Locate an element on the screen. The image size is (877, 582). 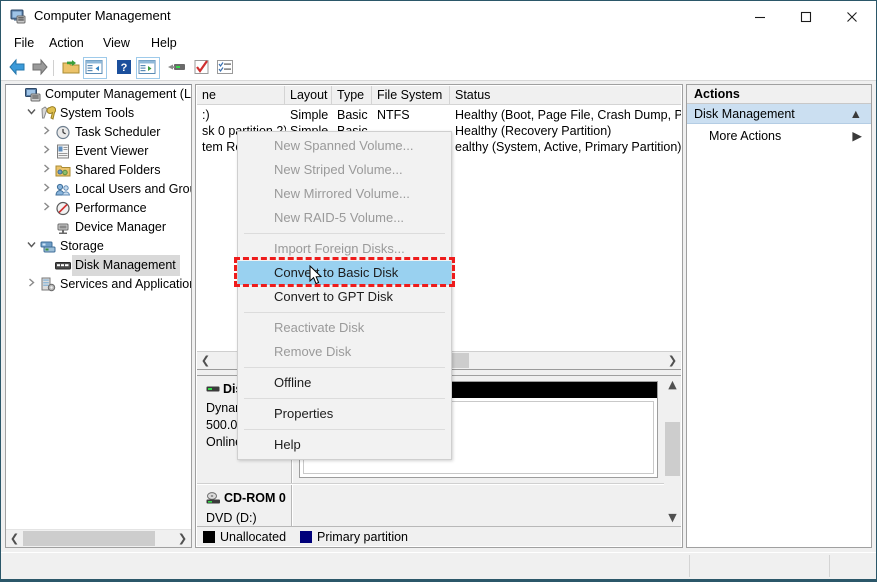
minimize-button is located at coordinates (760, 16).